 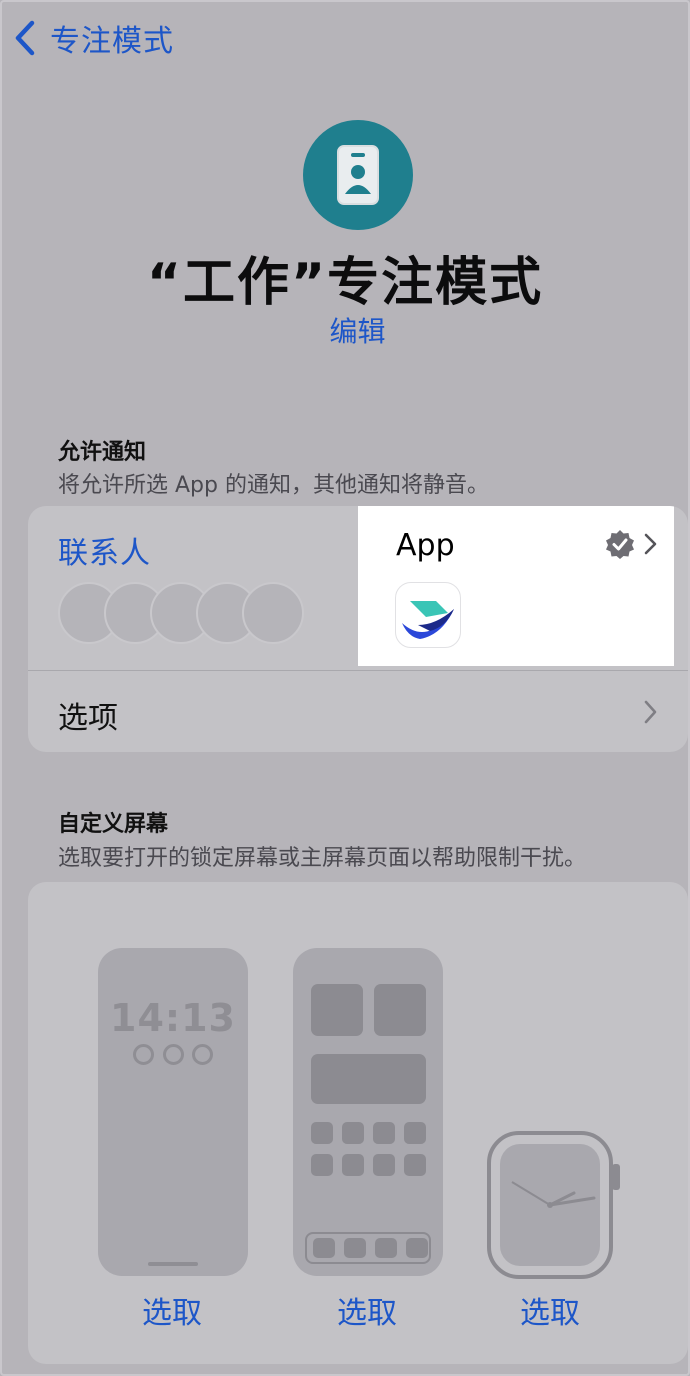 I want to click on options-label: 选项, so click(x=88, y=718).